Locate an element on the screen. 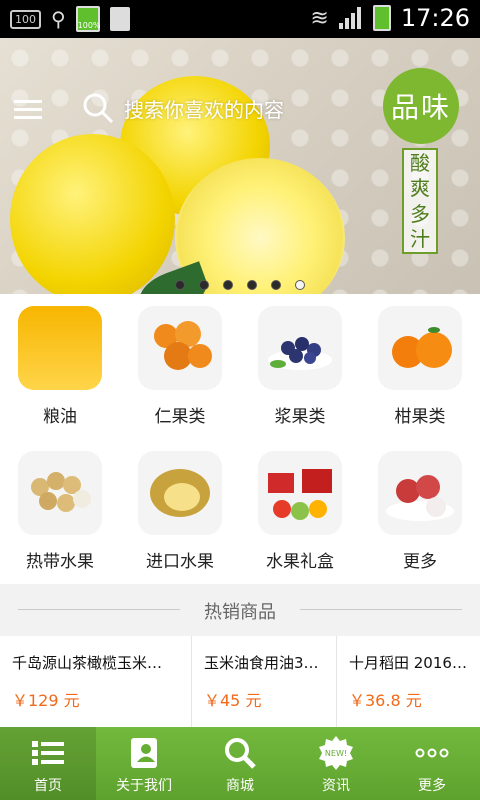 This screenshot has width=480, height=800. menu-icon is located at coordinates (30, 110).